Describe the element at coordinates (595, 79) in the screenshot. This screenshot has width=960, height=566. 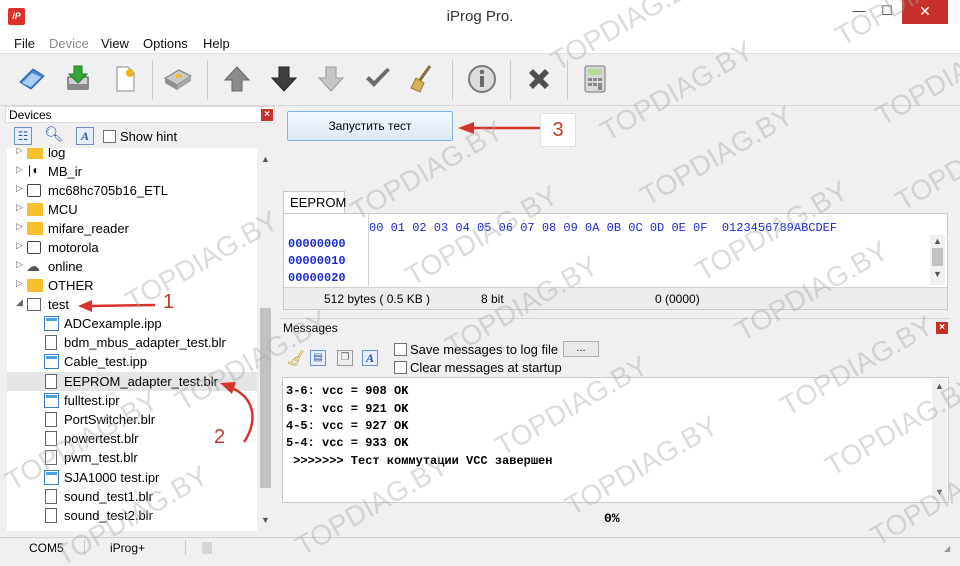
I see `calculator-icon` at that location.